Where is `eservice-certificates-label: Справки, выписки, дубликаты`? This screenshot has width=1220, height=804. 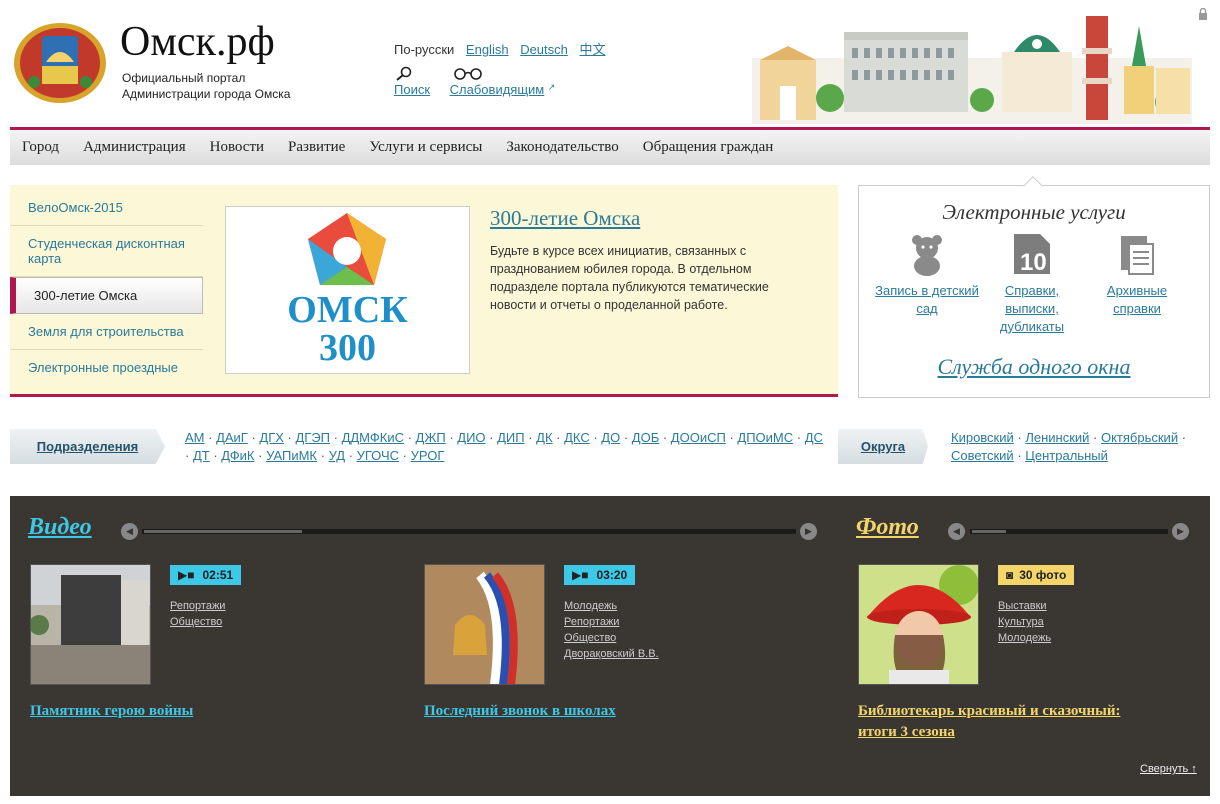 eservice-certificates-label: Справки, выписки, дубликаты is located at coordinates (1032, 308).